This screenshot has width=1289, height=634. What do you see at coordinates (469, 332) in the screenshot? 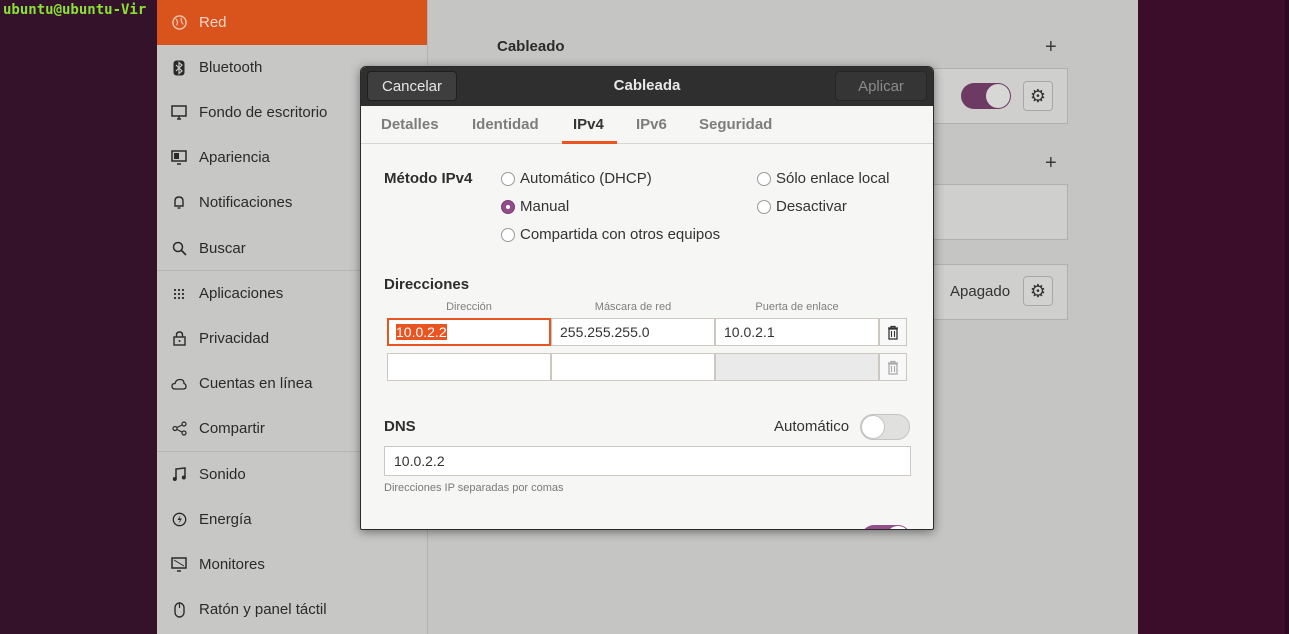
I see `address-field: 10.0.2.2` at bounding box center [469, 332].